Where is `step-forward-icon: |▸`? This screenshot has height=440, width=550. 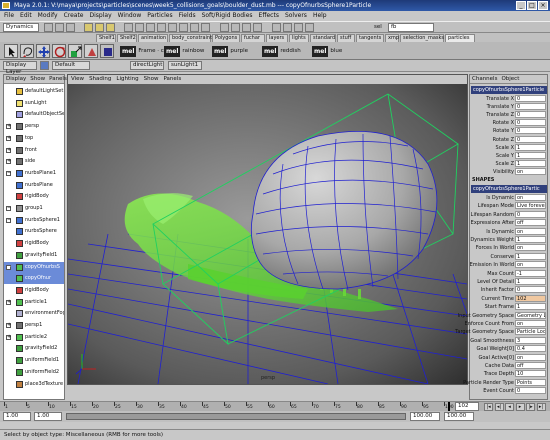
step-forward-icon: |▸ is located at coordinates (530, 407).